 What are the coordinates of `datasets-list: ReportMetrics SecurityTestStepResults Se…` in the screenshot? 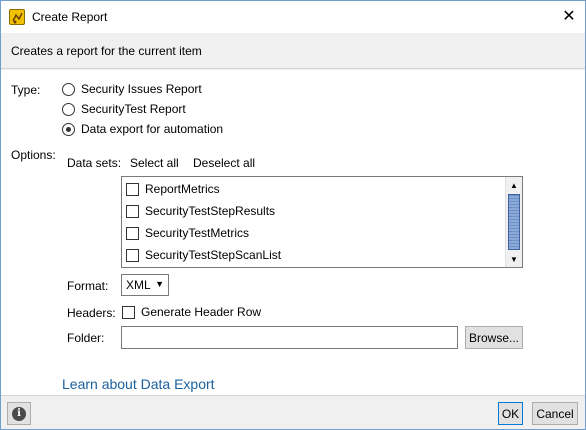 It's located at (322, 222).